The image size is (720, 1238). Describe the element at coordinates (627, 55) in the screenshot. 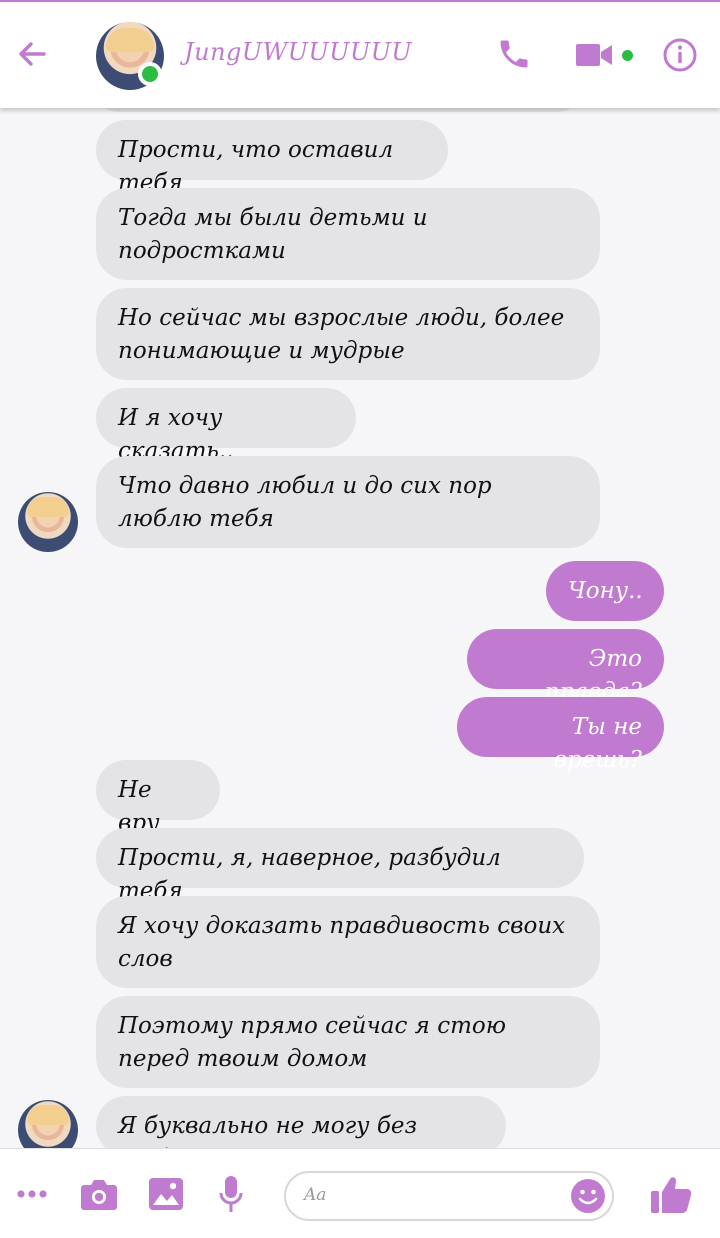

I see `video-active-dot` at that location.